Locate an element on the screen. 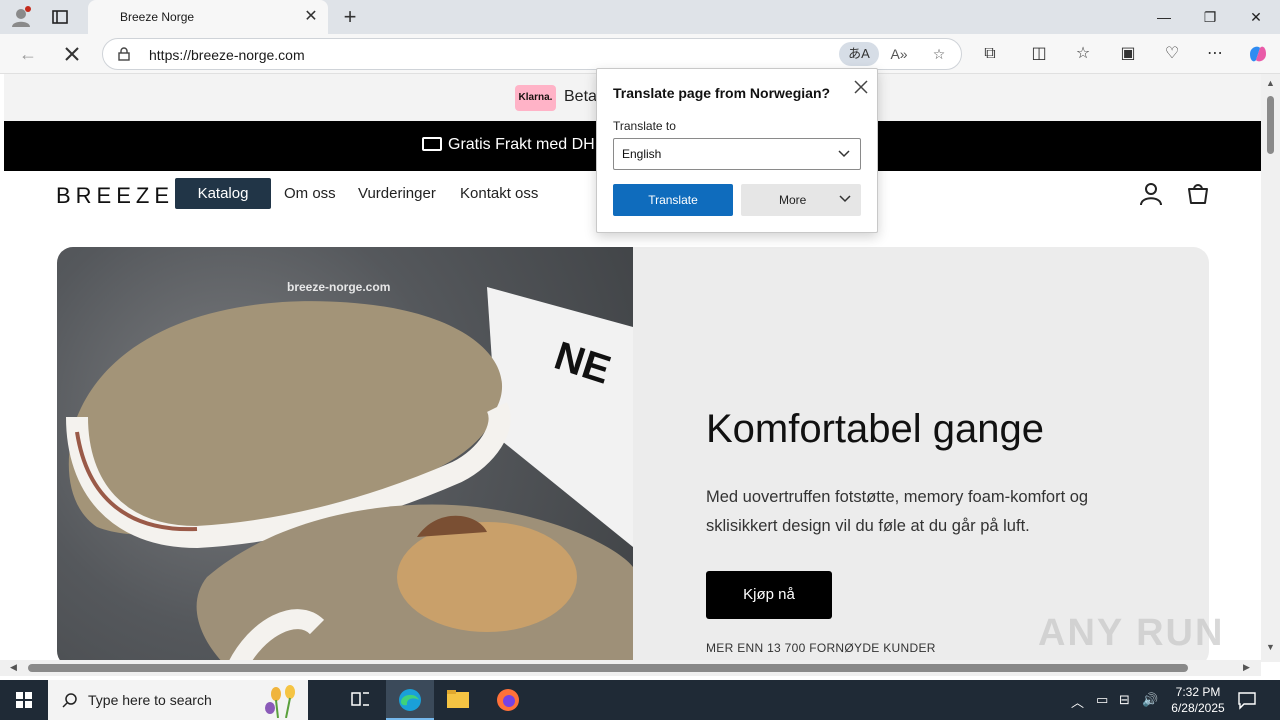  nav-om-oss: Om oss is located at coordinates (310, 193).